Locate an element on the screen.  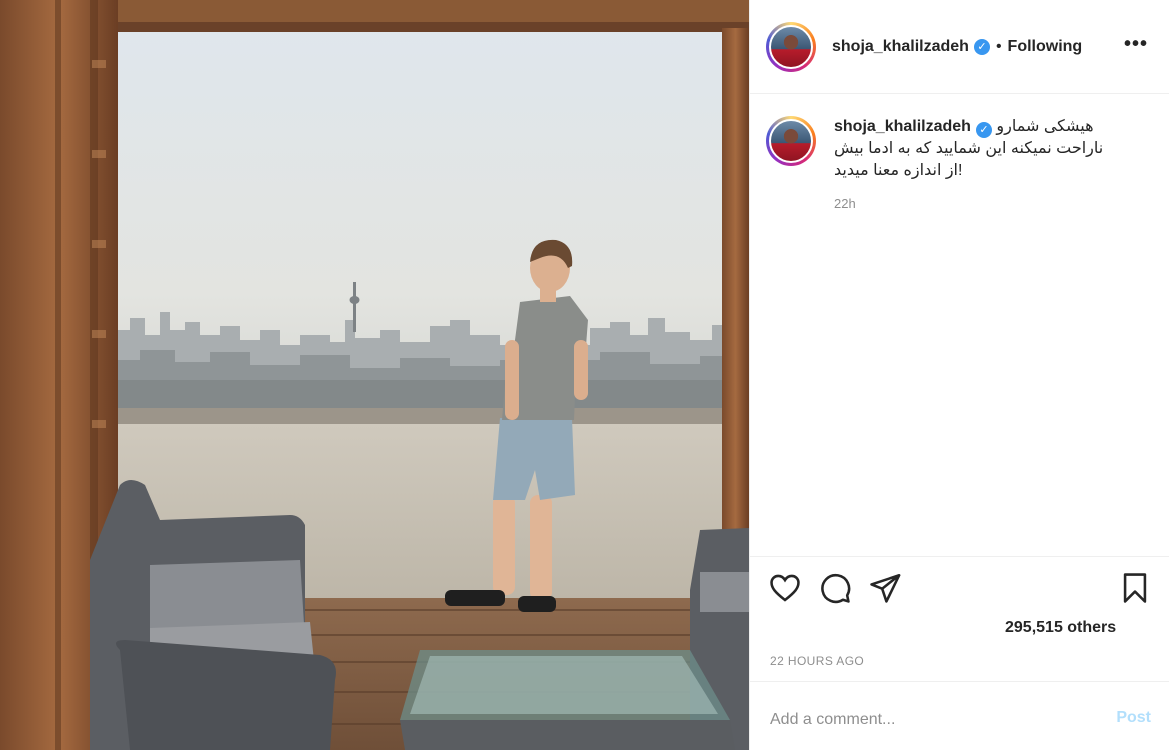
avatar-image is located at coordinates (791, 46).